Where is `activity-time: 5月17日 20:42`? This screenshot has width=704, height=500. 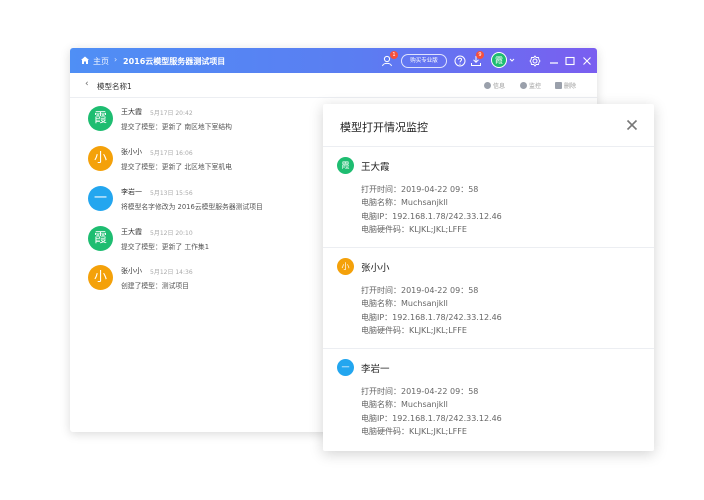
activity-time: 5月17日 20:42 is located at coordinates (171, 113).